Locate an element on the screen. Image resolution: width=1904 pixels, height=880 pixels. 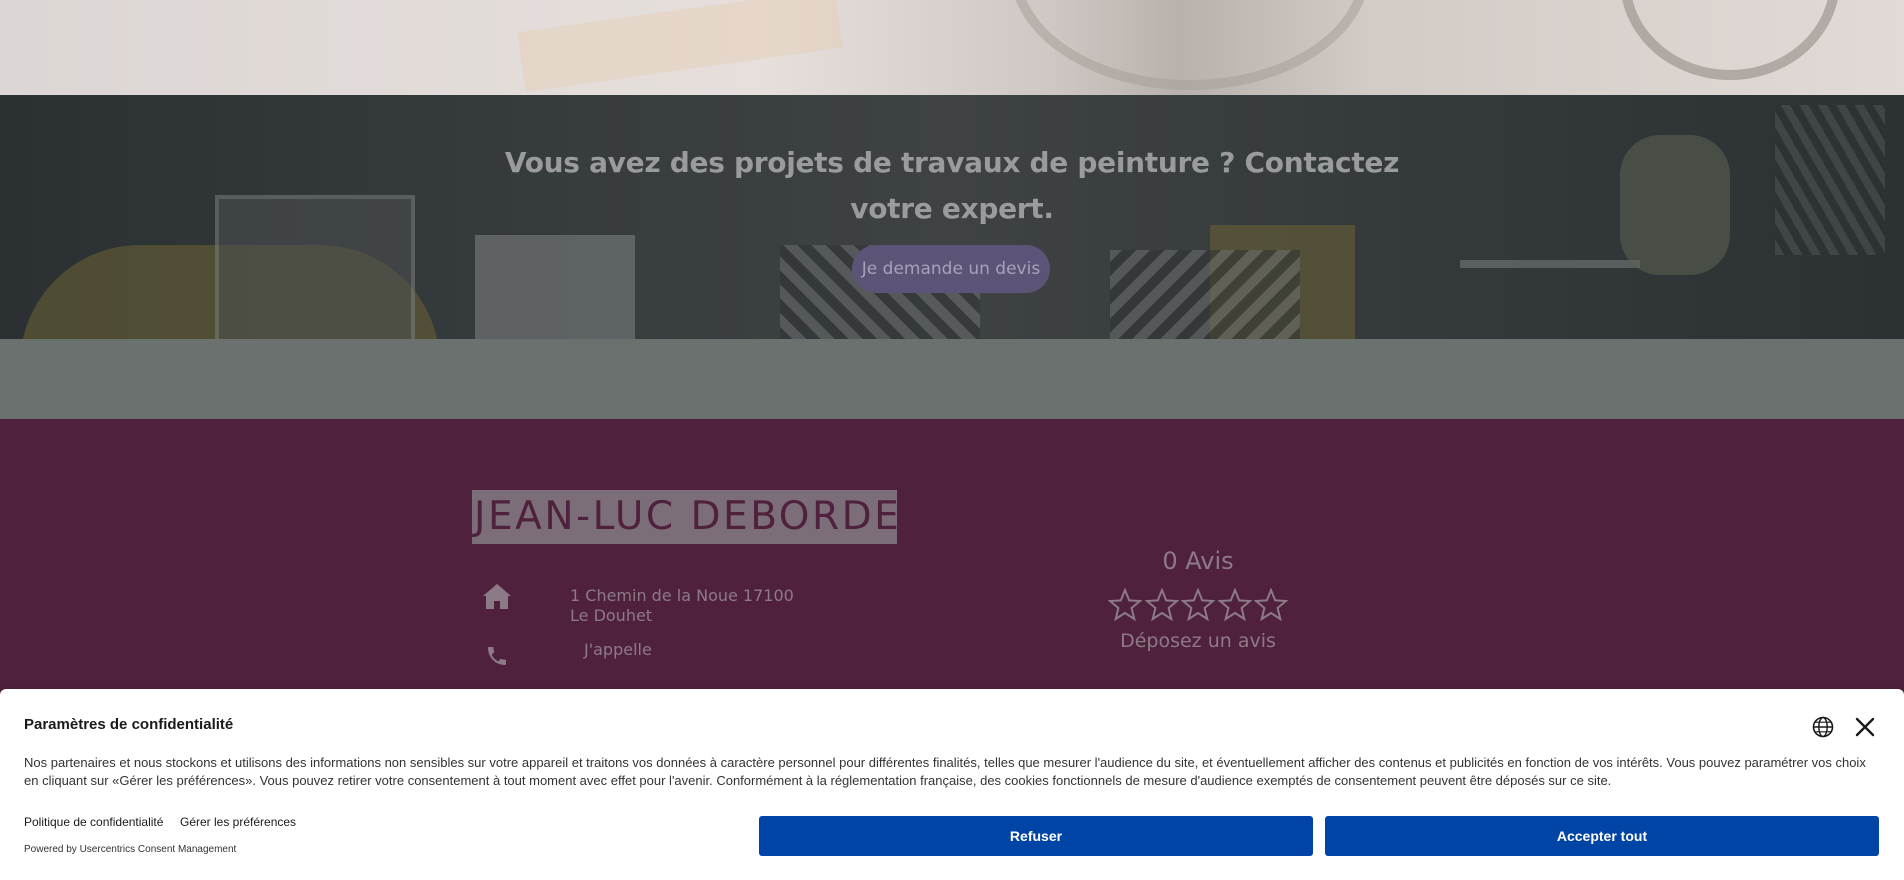
background-frame is located at coordinates (315, 267).